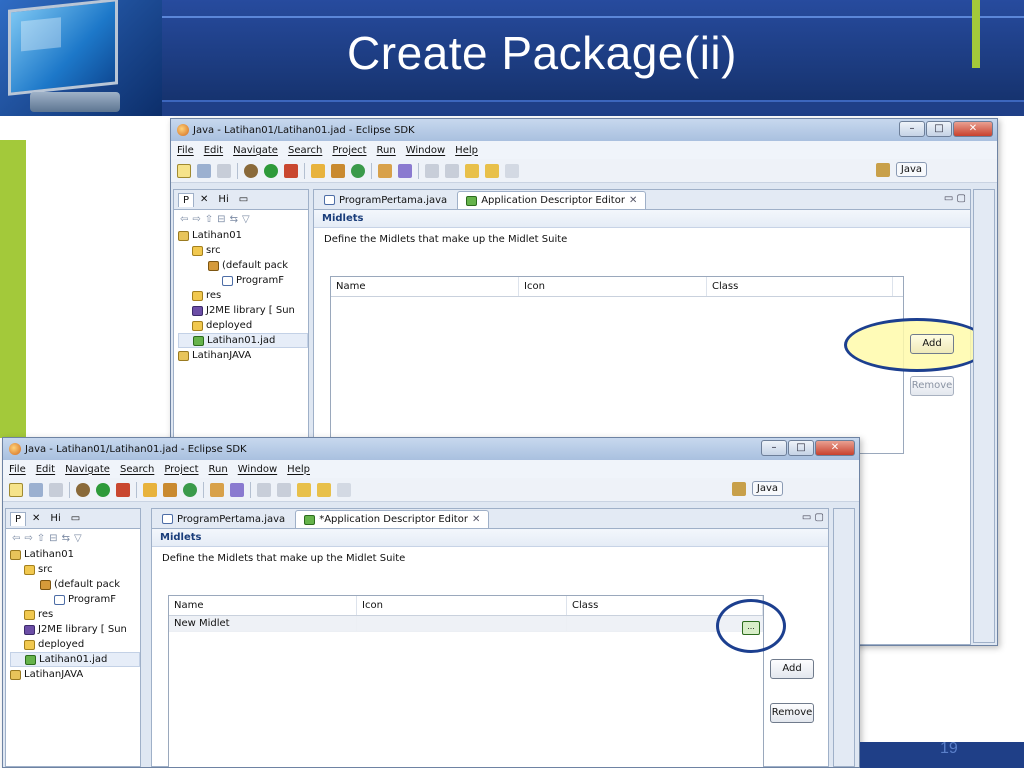 Image resolution: width=1024 pixels, height=768 pixels. What do you see at coordinates (78, 538) in the screenshot?
I see `view-menu-icon: ▽` at bounding box center [78, 538].